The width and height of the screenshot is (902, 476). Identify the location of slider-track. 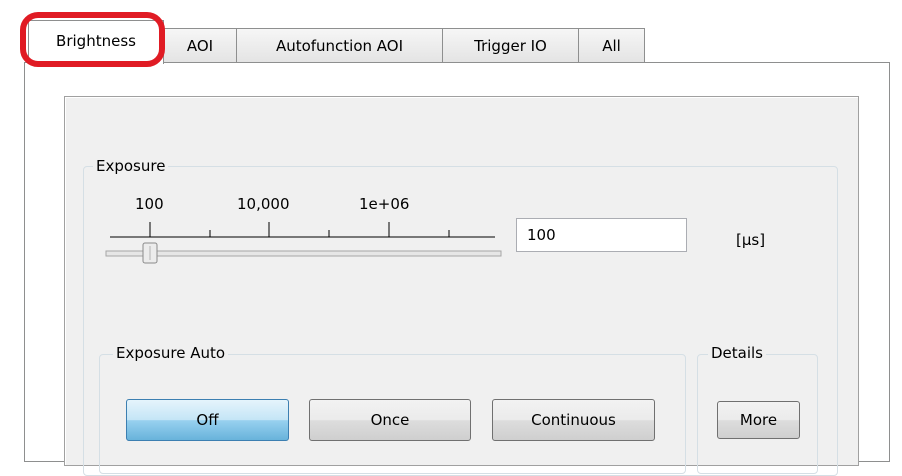
(303, 253).